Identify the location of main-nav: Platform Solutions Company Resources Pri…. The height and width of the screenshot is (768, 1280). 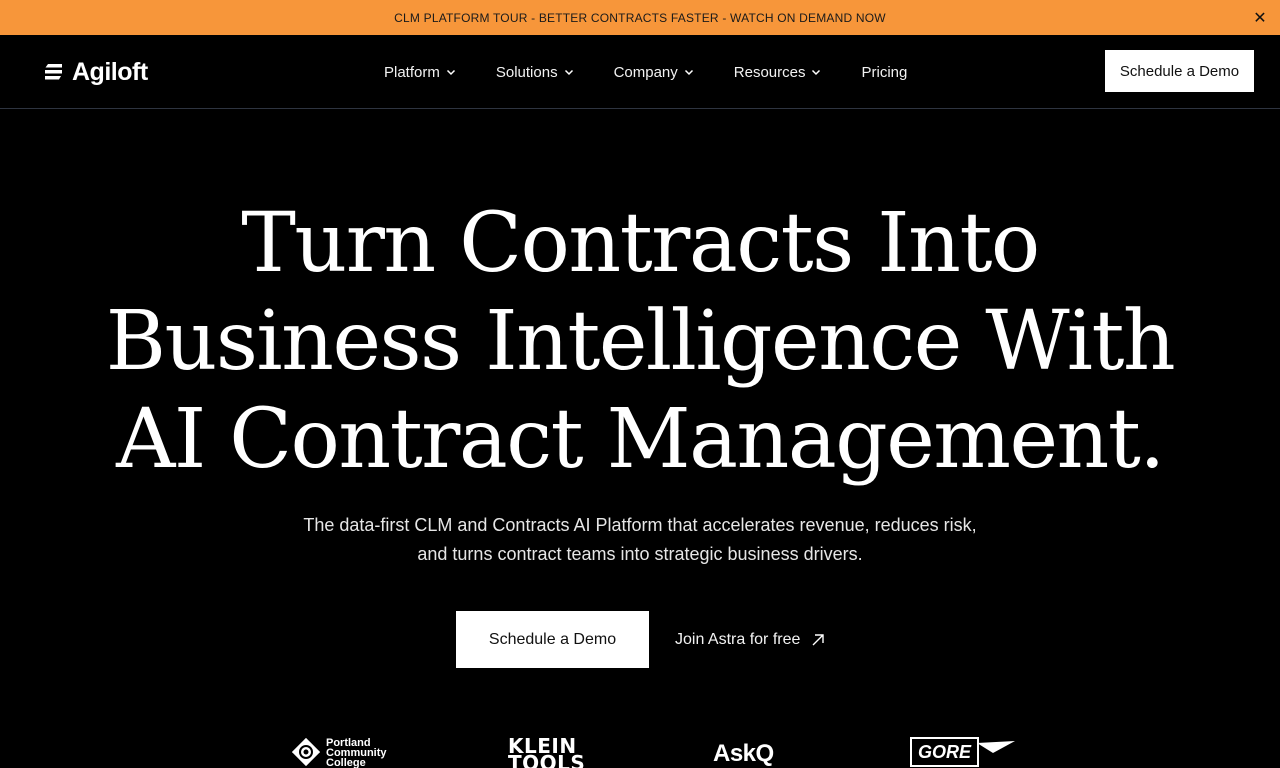
(645, 72).